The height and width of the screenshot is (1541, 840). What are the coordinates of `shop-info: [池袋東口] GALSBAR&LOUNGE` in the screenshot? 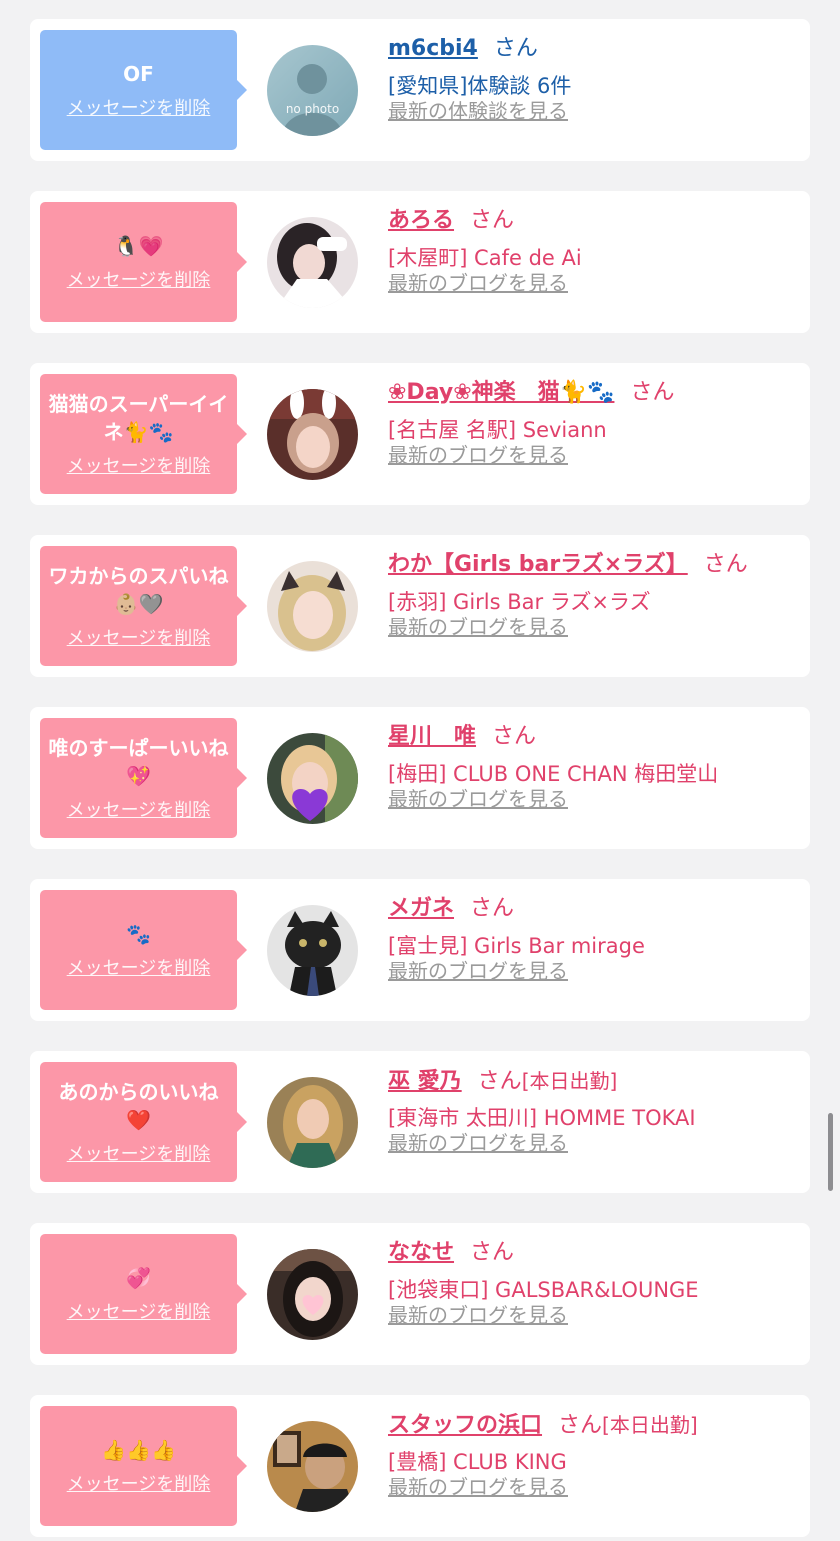 It's located at (543, 1290).